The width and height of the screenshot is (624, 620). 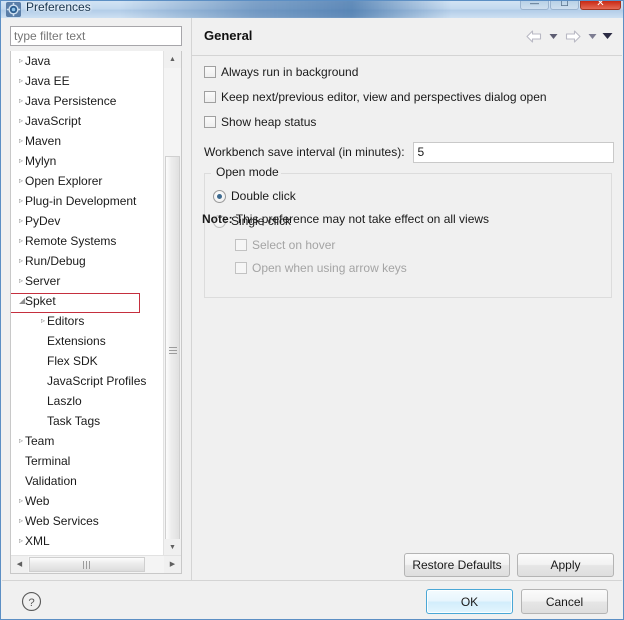 I want to click on tree-item-plug-in-development: ▹ Plug-in Development, so click(x=88, y=201).